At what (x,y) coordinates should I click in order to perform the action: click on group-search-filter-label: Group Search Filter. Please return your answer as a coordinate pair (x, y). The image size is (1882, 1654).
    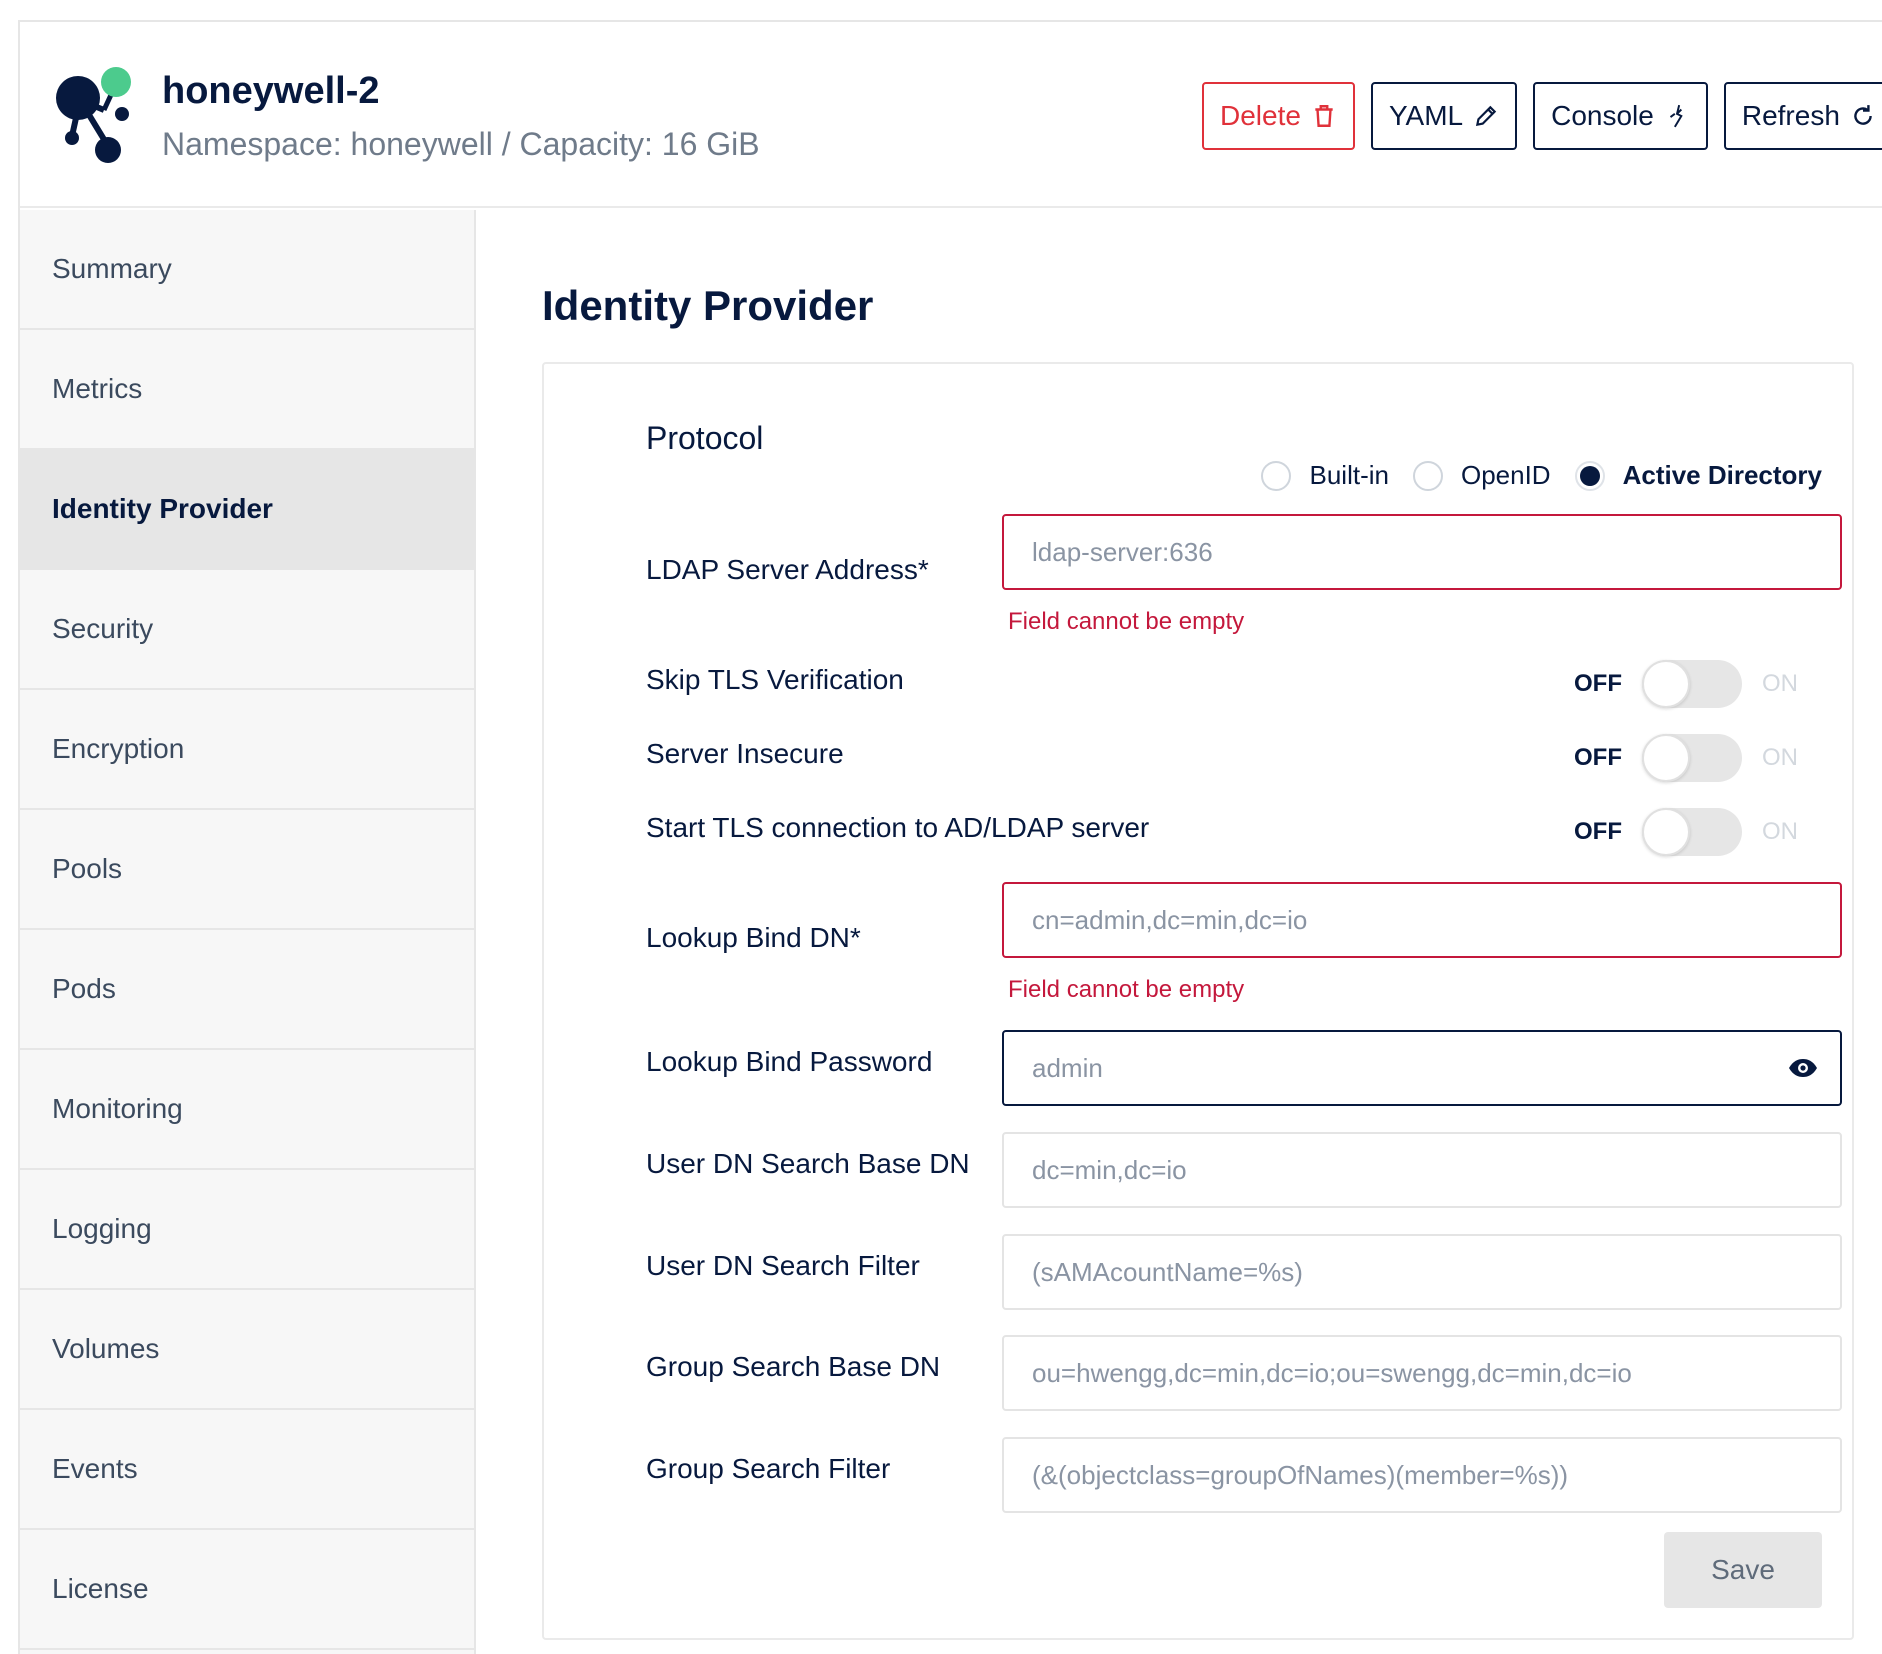
    Looking at the image, I should click on (768, 1468).